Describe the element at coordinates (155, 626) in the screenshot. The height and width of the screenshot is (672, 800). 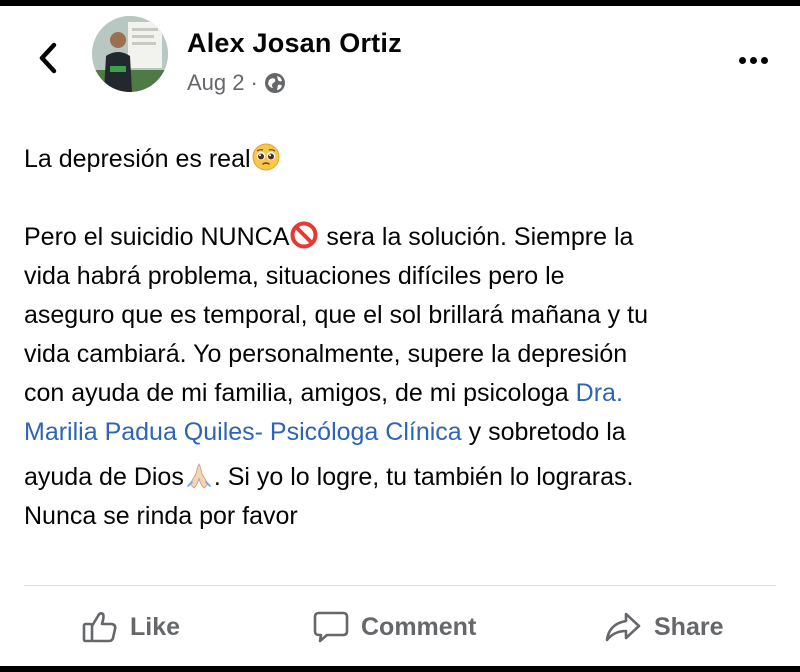
I see `like-label: Like` at that location.